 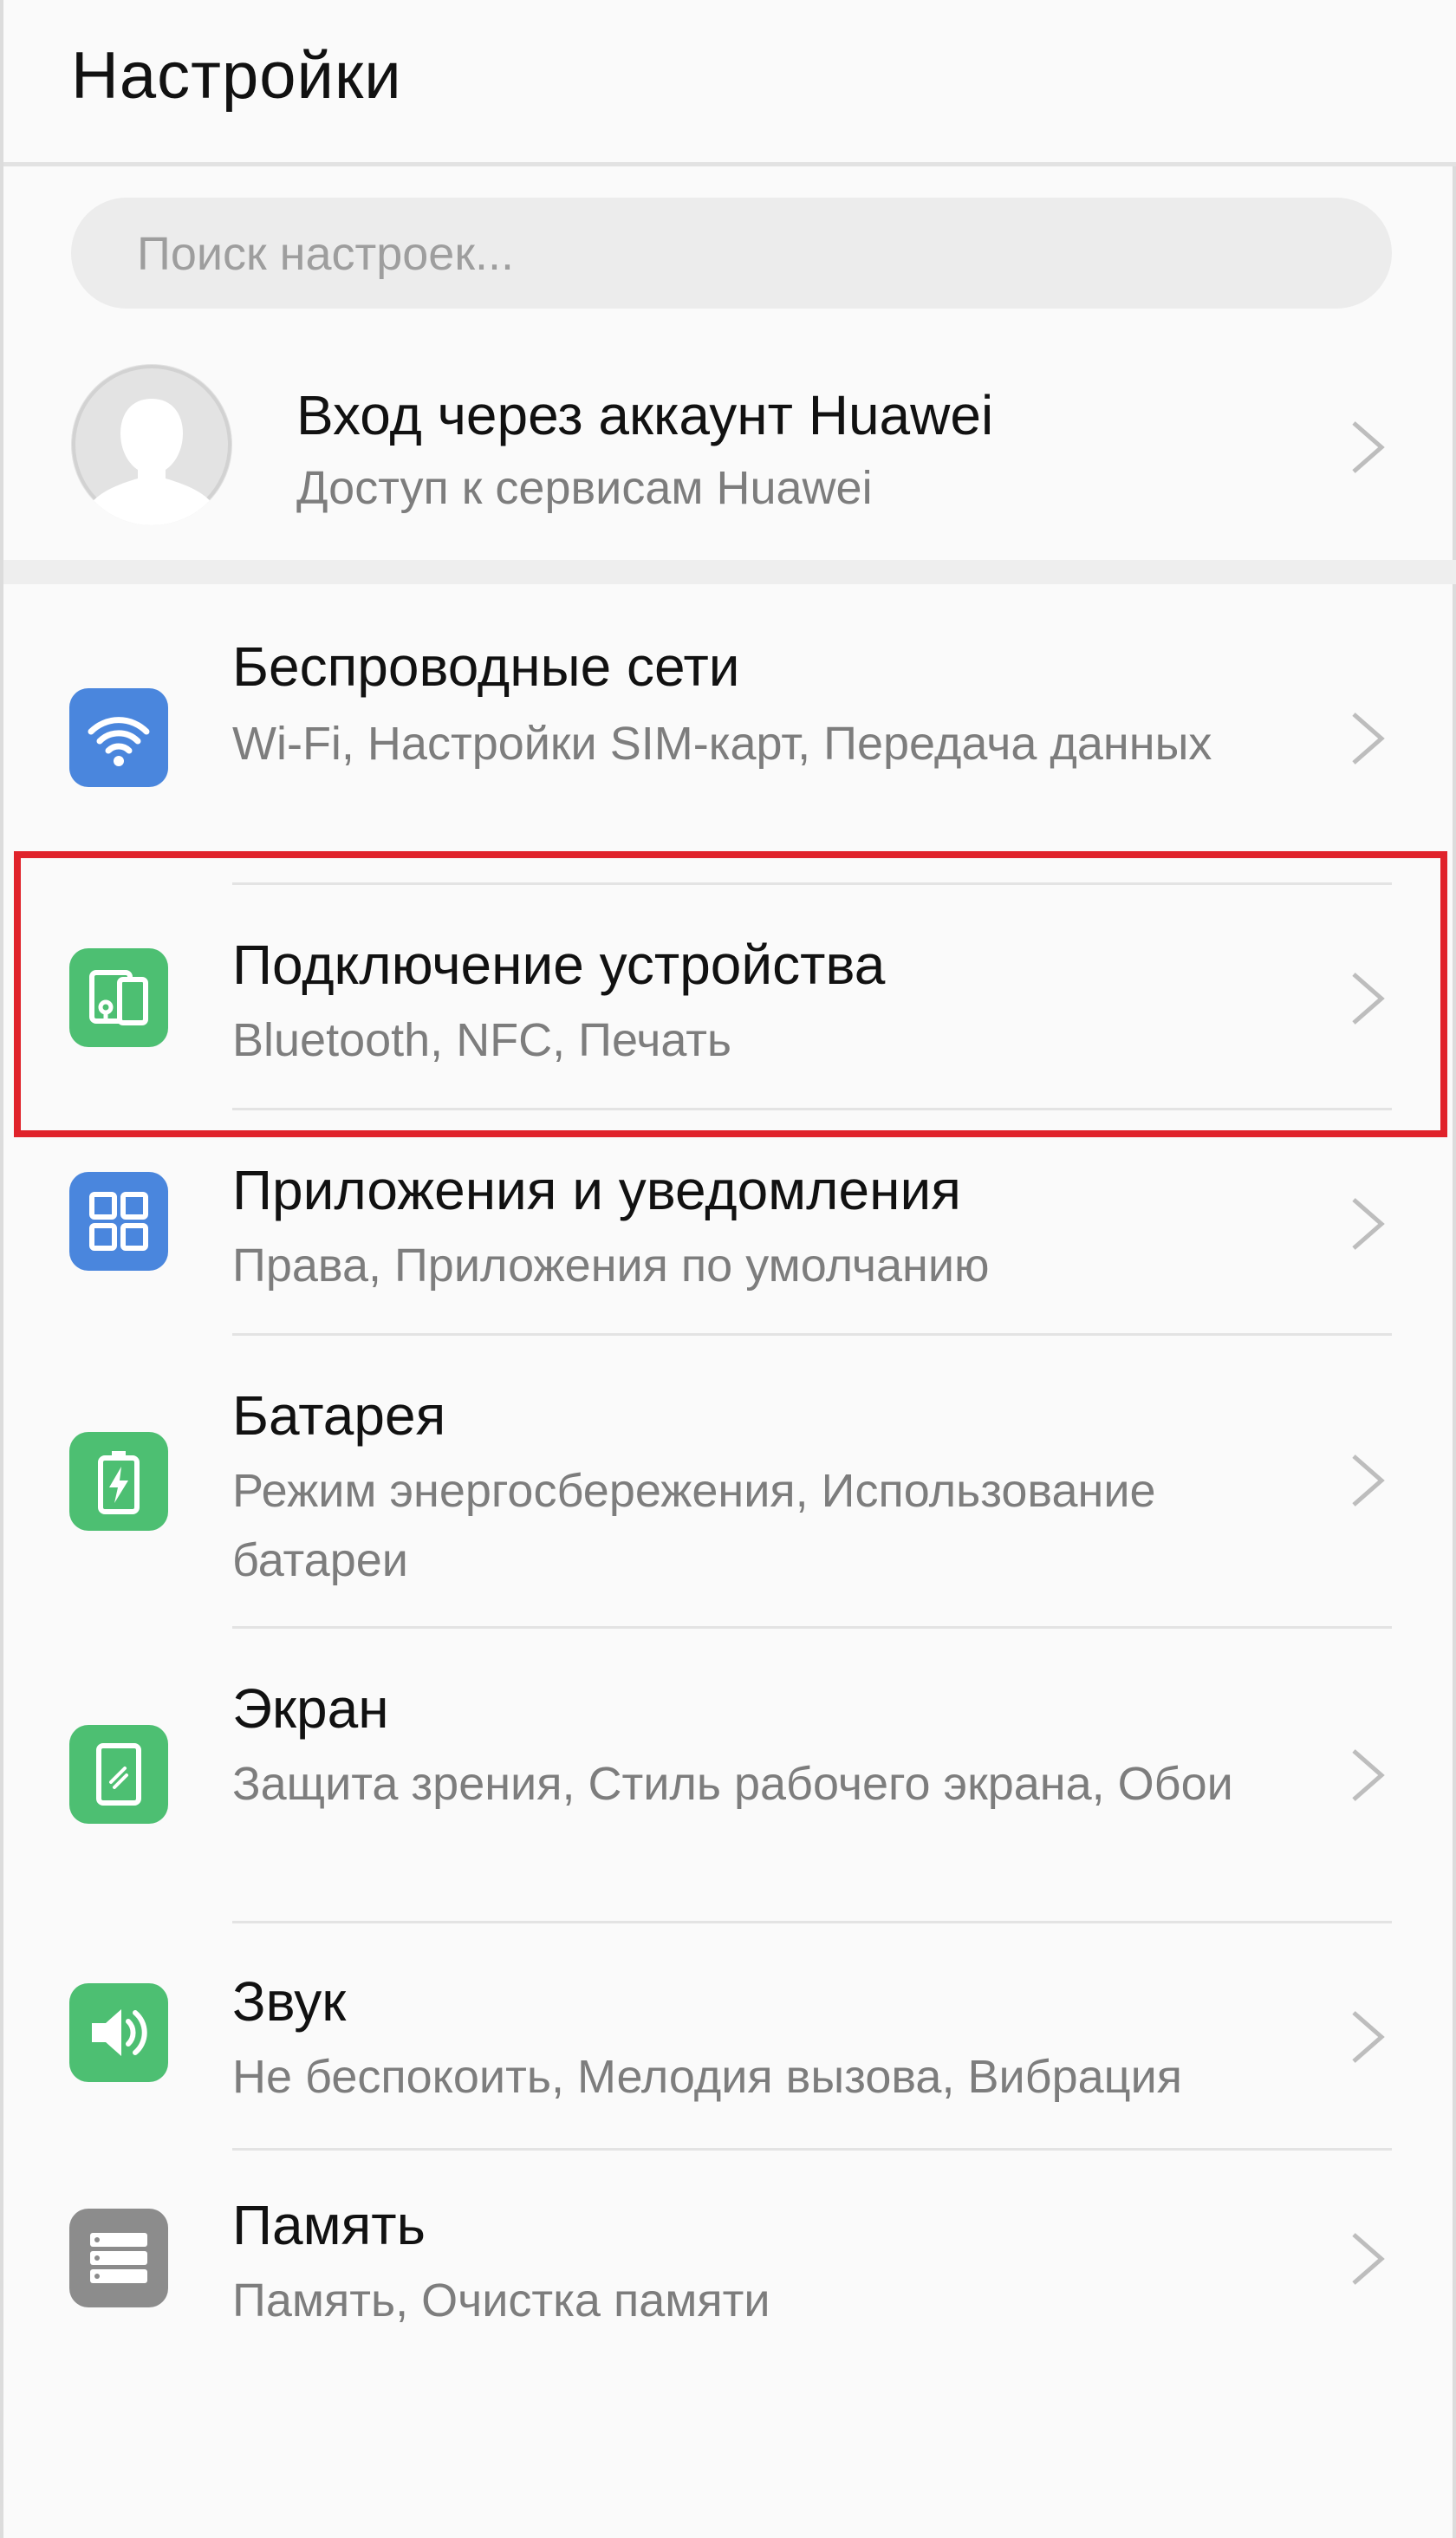 What do you see at coordinates (118, 1775) in the screenshot?
I see `display-icon` at bounding box center [118, 1775].